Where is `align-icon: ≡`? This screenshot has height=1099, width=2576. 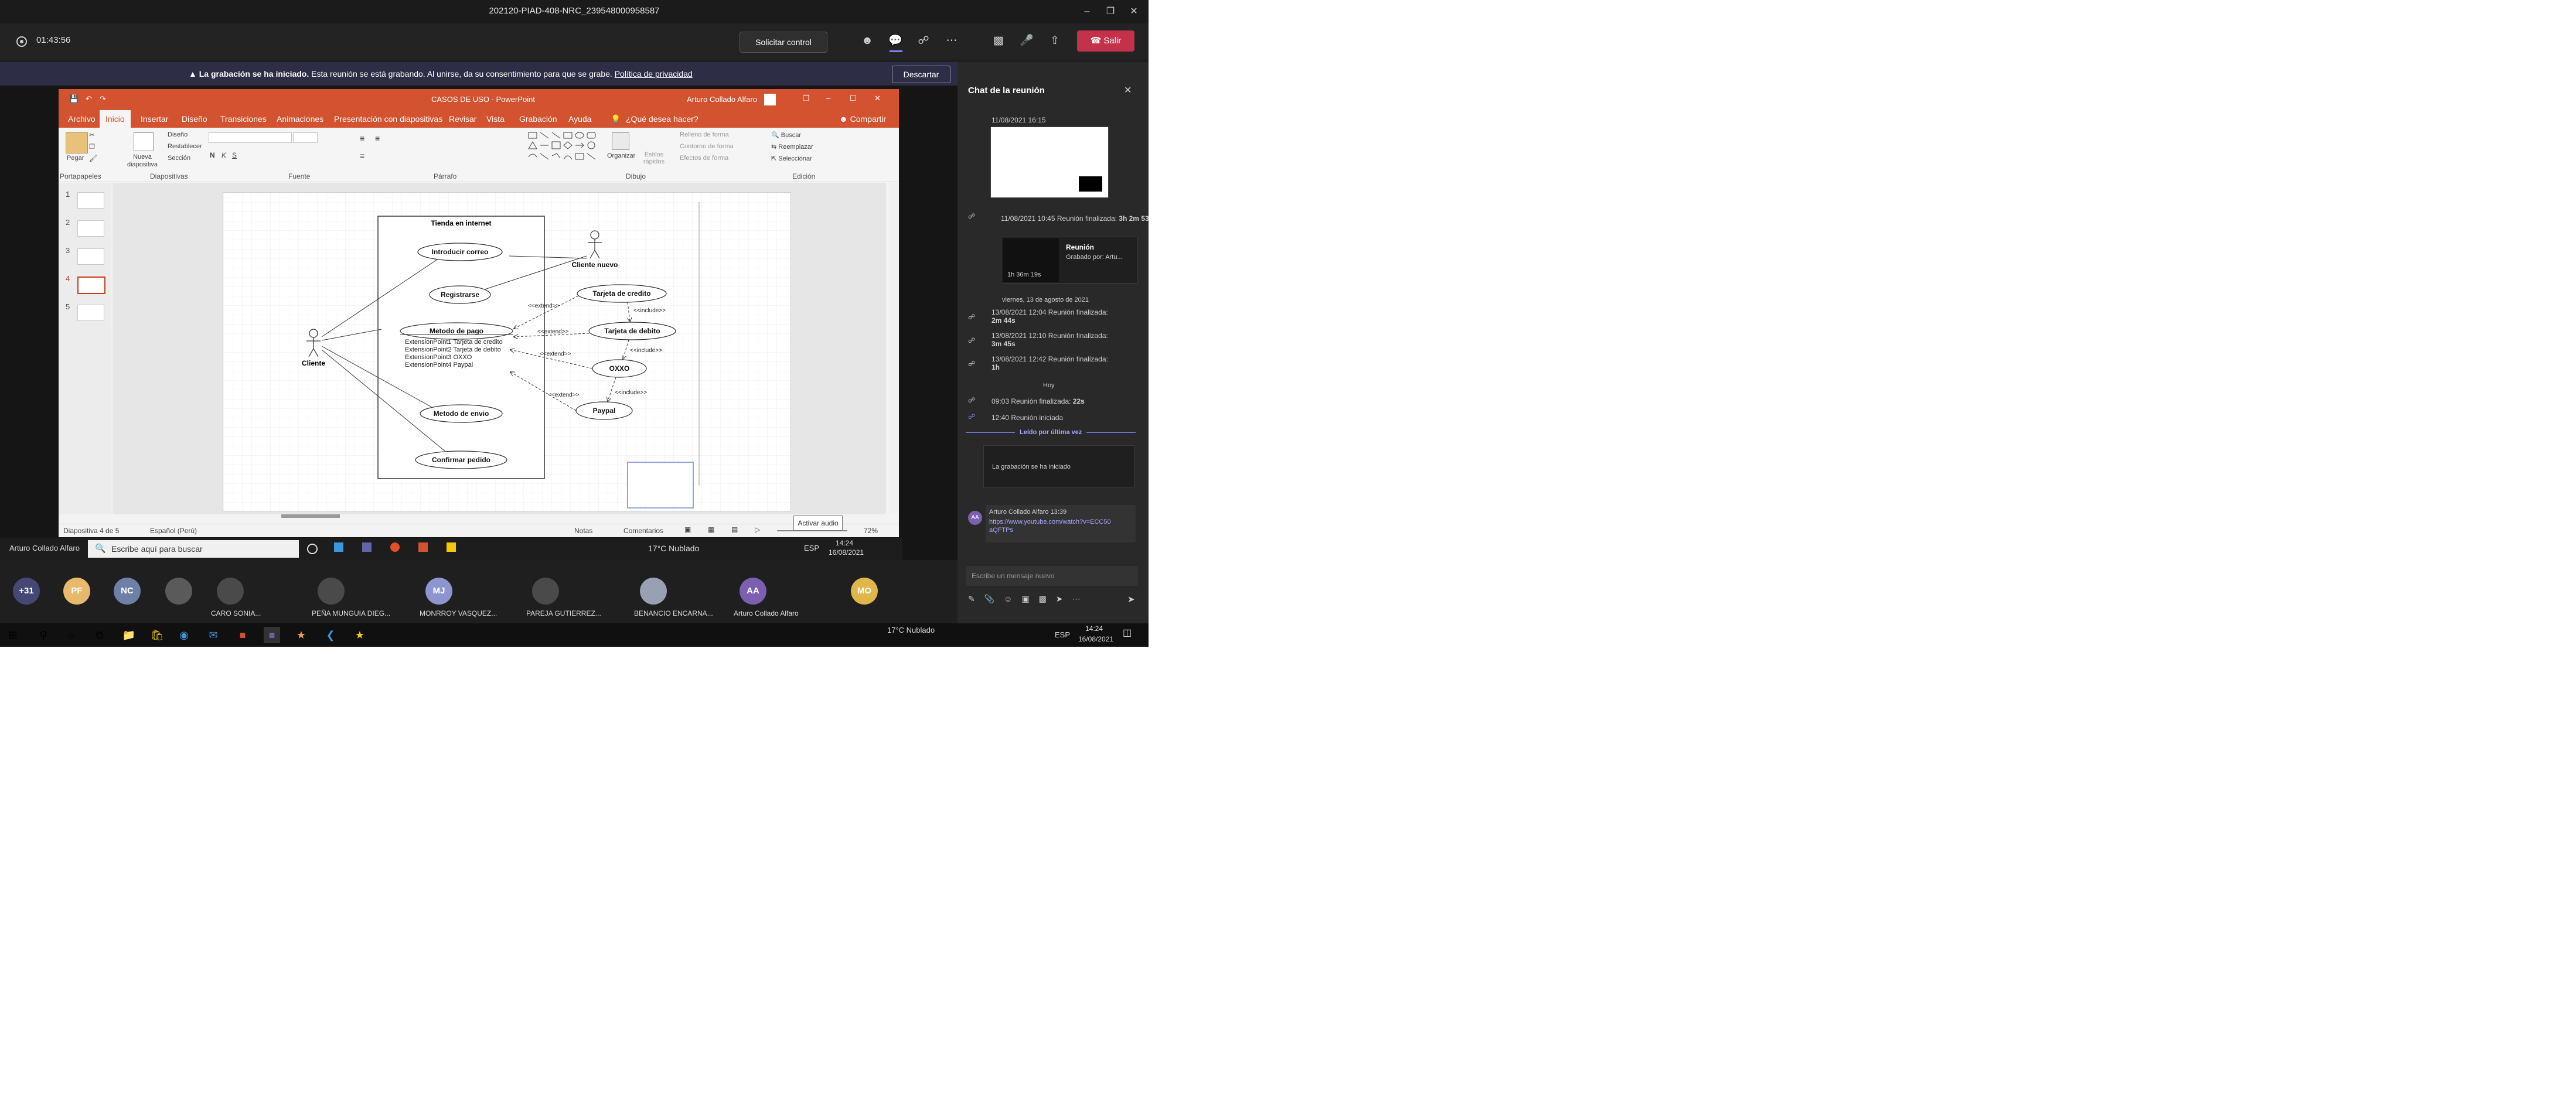
align-icon: ≡ is located at coordinates (362, 156).